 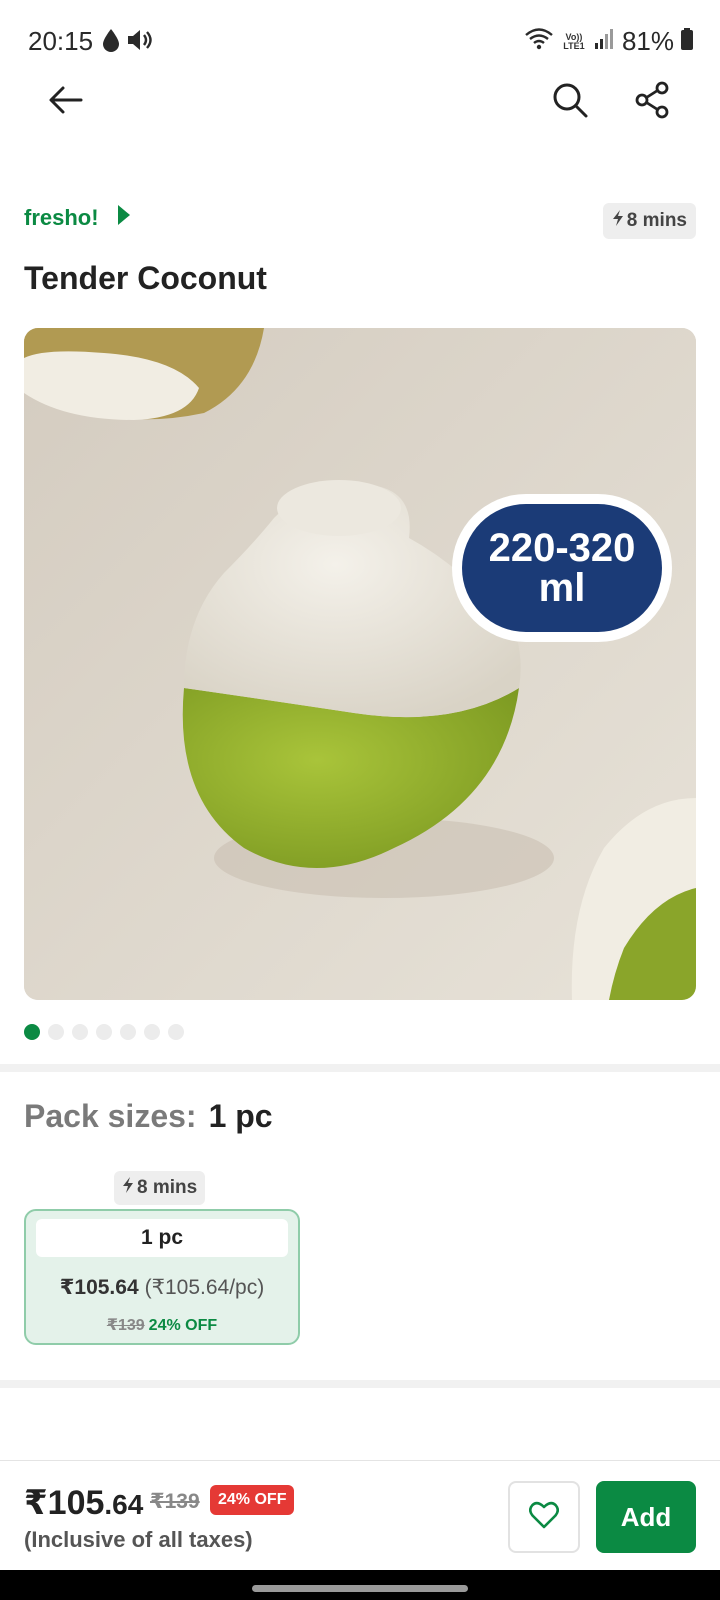 I want to click on drop-icon, so click(x=111, y=42).